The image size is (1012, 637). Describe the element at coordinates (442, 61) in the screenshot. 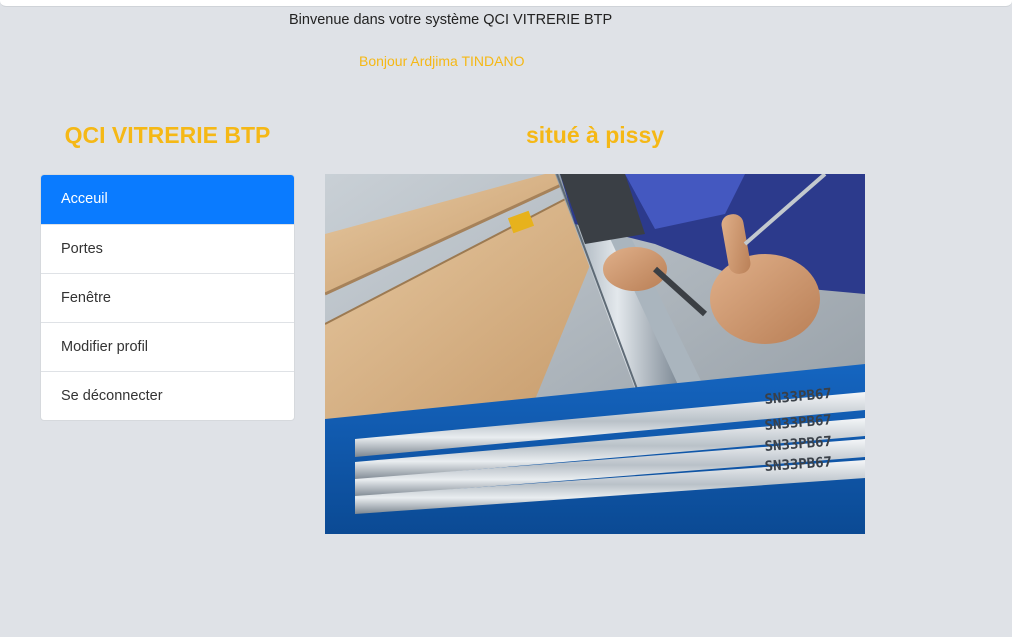

I see `user-greeting: Bonjour Ardjima TINDANO` at that location.